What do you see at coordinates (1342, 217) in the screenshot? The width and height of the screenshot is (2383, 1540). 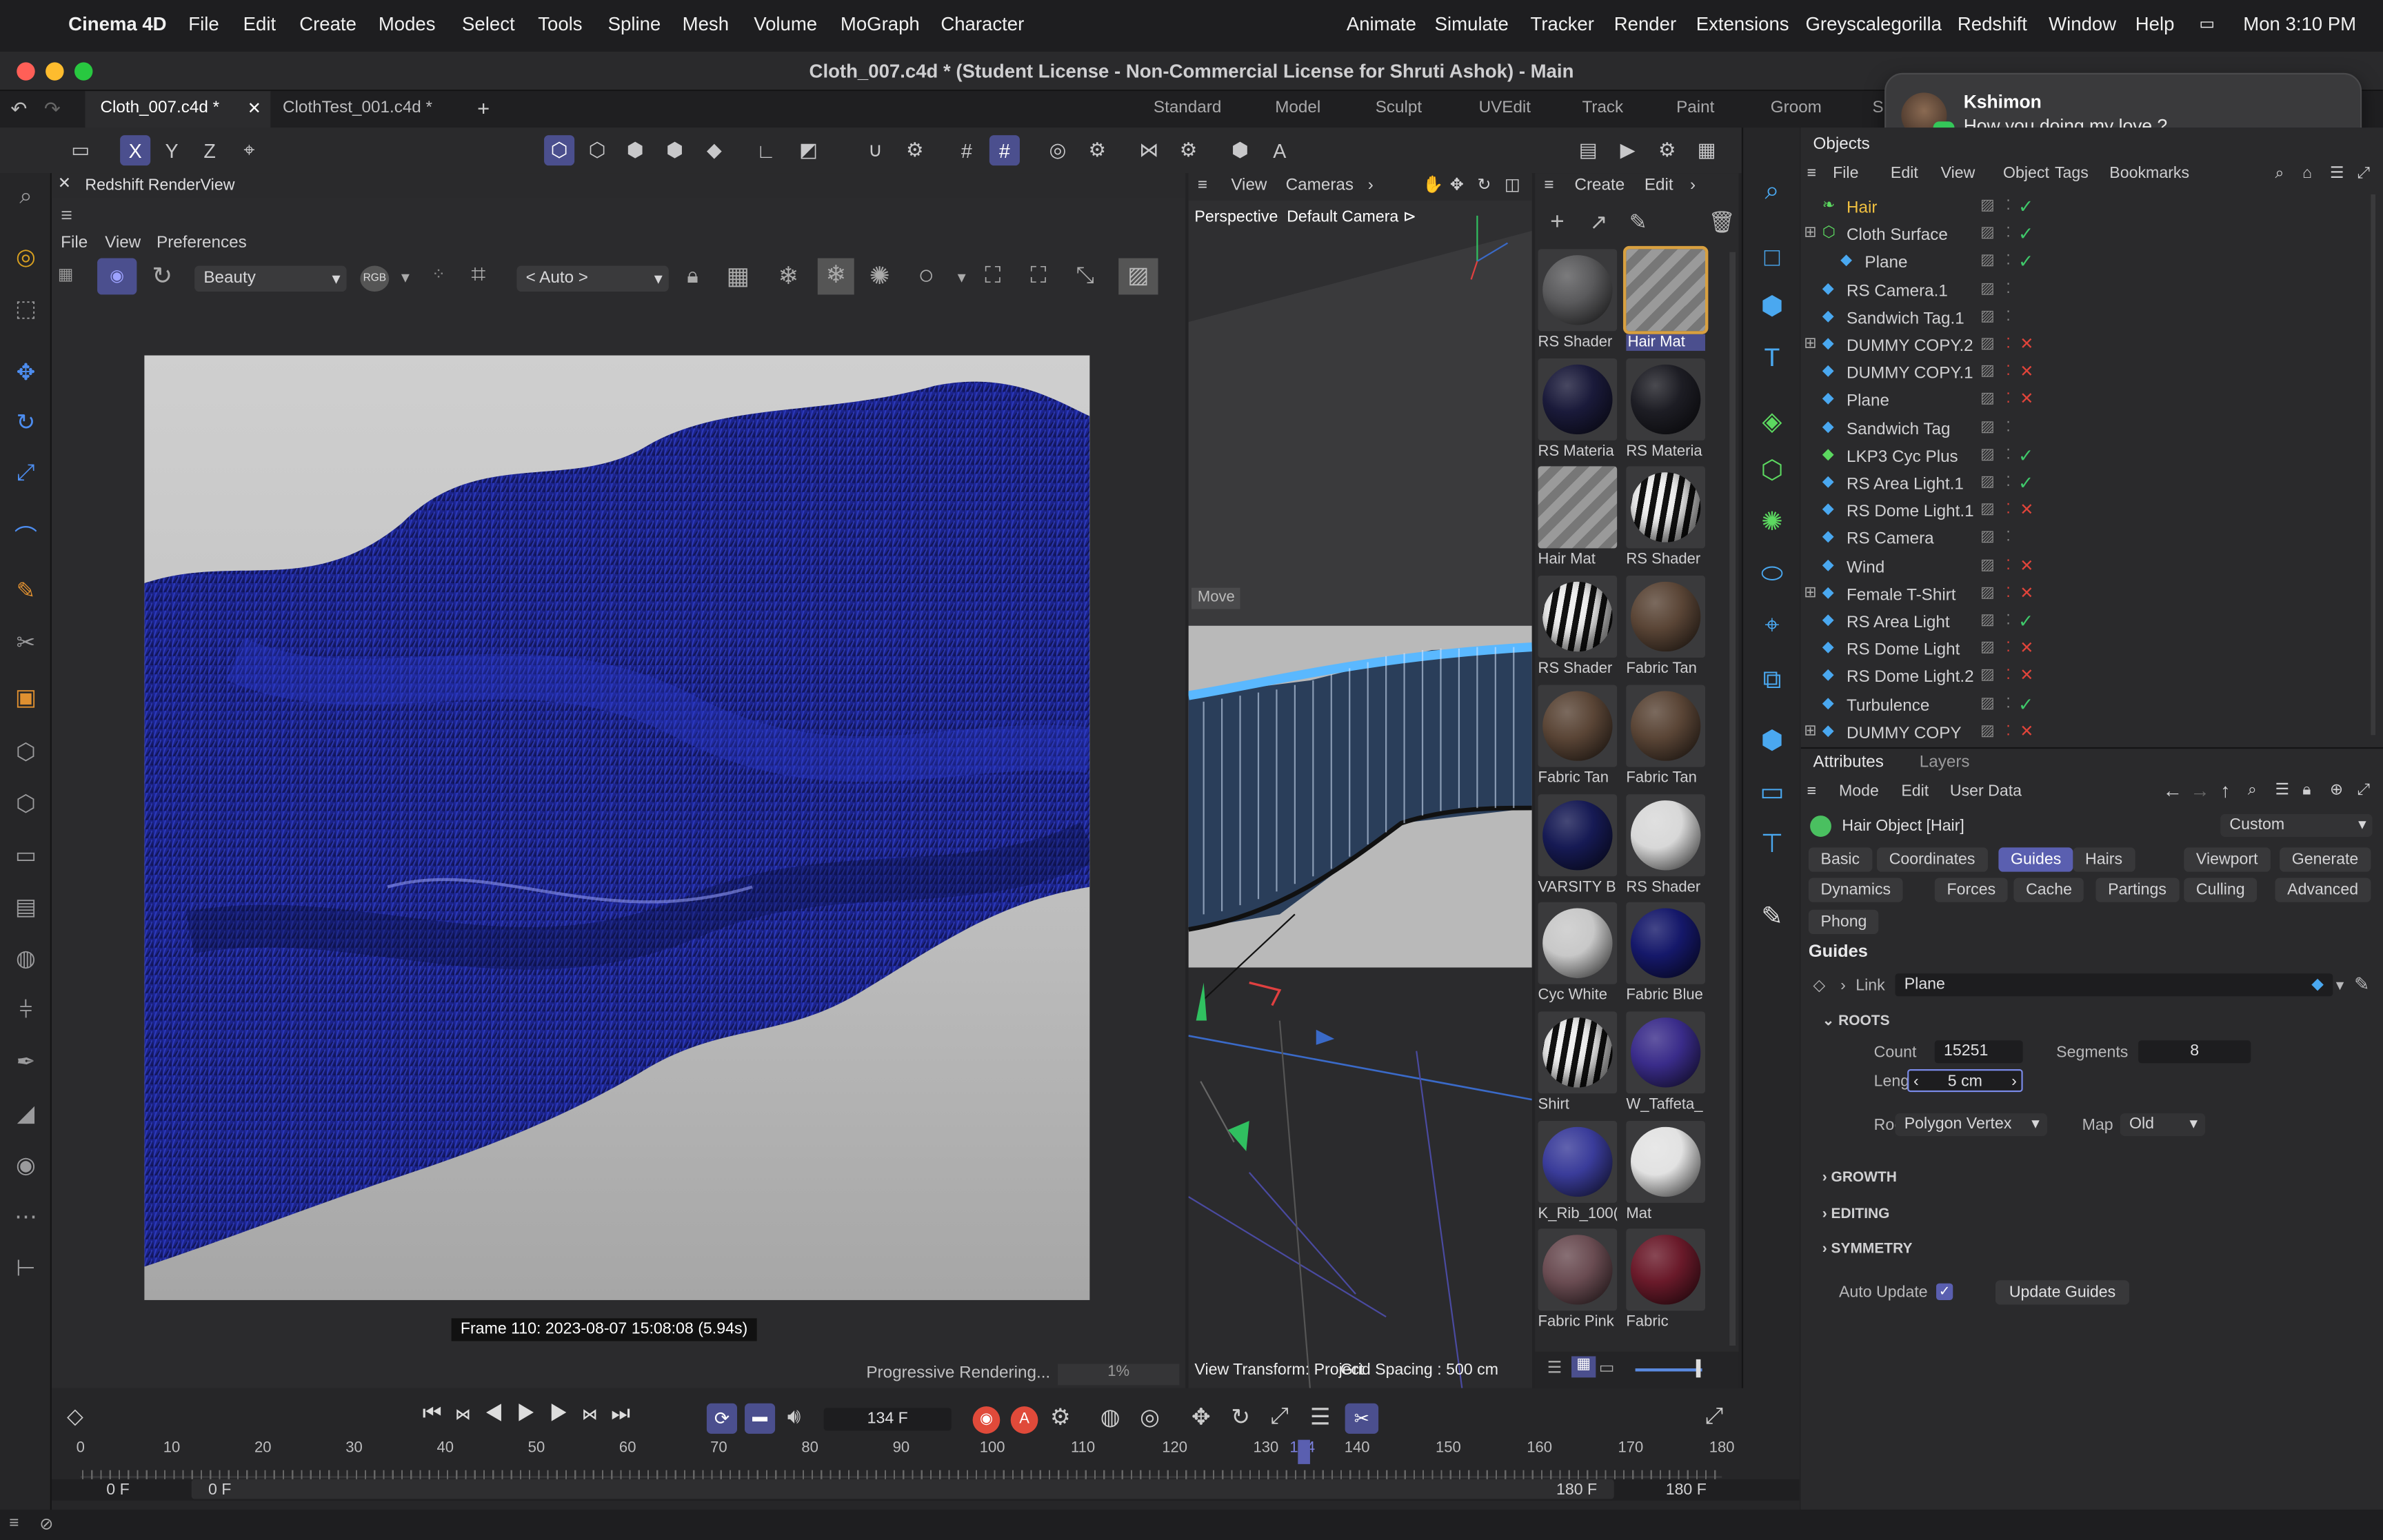 I see `camera-label: Default Camera` at bounding box center [1342, 217].